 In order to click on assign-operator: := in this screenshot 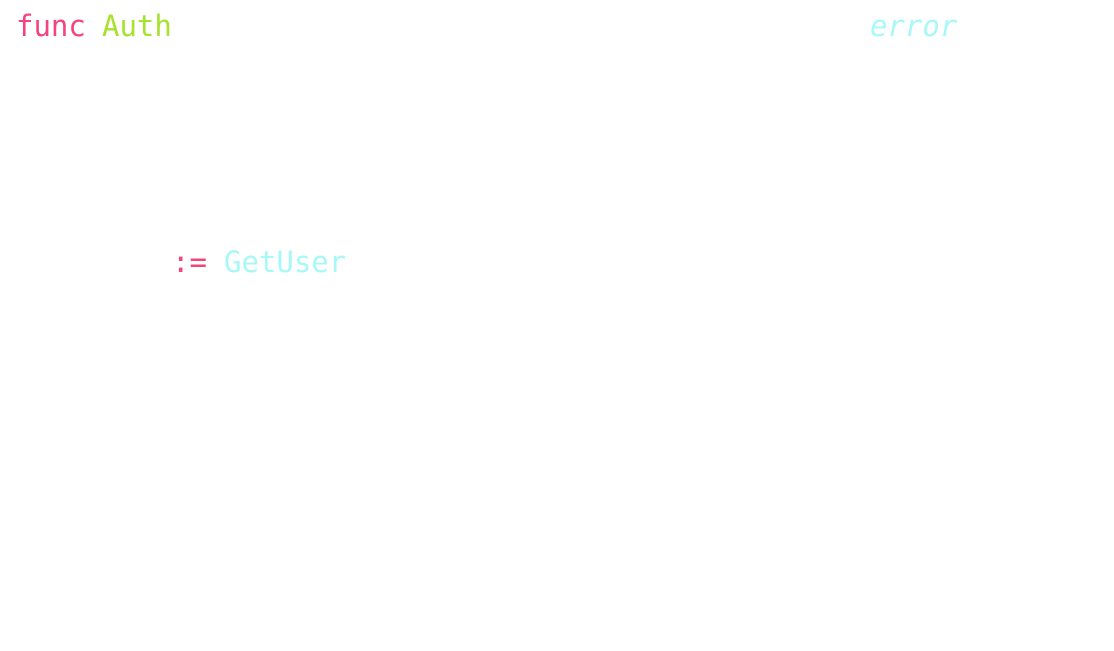, I will do `click(189, 262)`.